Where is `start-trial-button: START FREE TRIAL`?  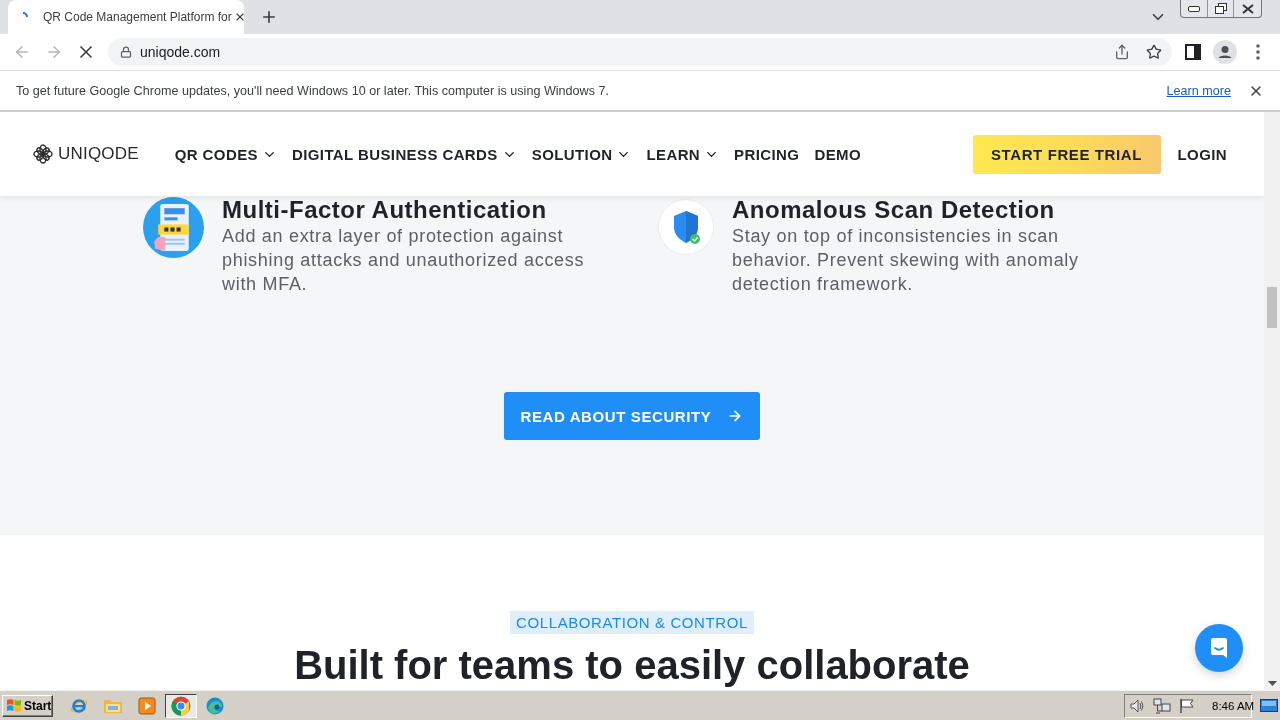 start-trial-button: START FREE TRIAL is located at coordinates (1066, 154).